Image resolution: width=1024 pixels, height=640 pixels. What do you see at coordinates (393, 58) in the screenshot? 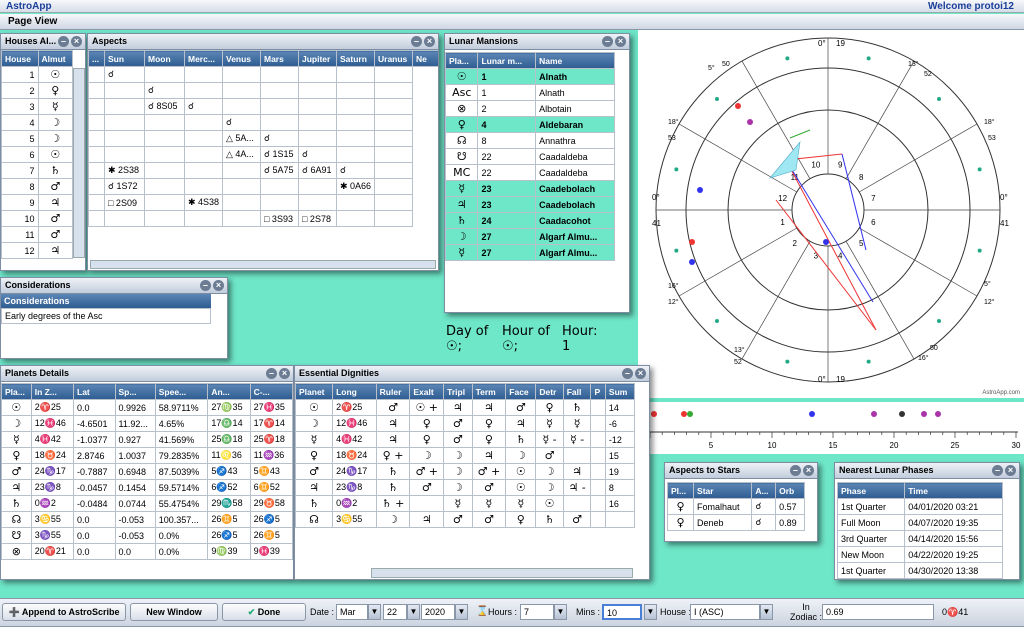
I see `column-header: Uranus` at bounding box center [393, 58].